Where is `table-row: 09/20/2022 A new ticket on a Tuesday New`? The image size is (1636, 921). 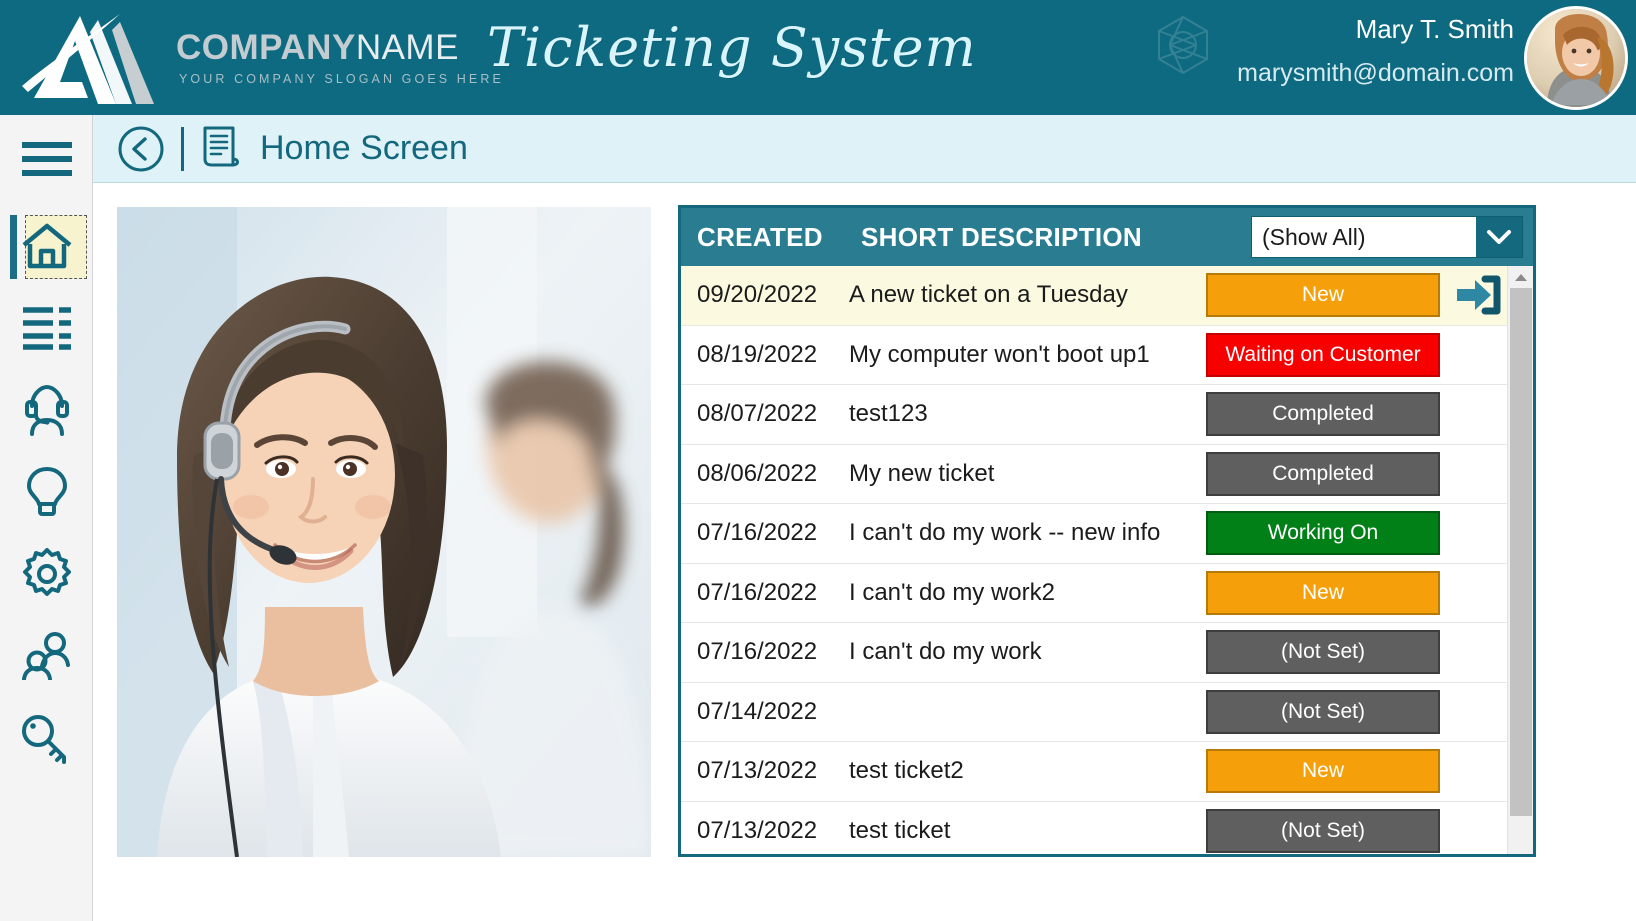 table-row: 09/20/2022 A new ticket on a Tuesday New is located at coordinates (1095, 296).